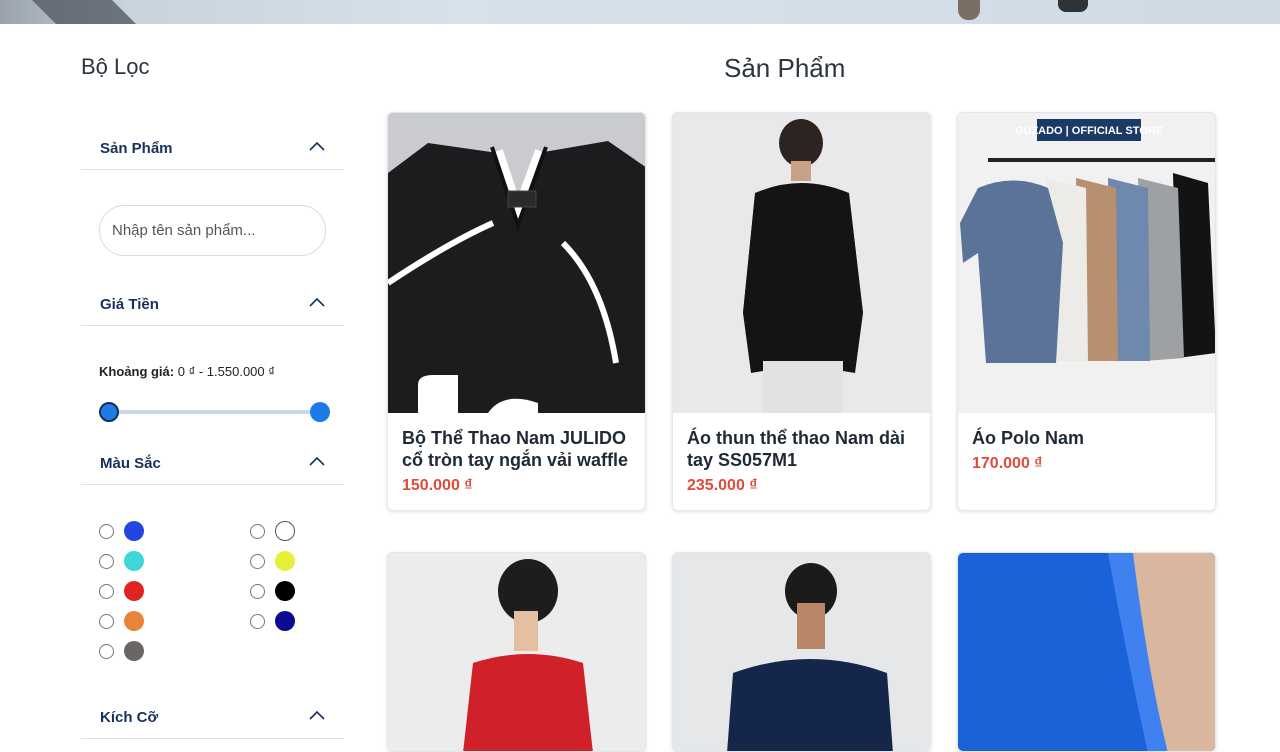  I want to click on product-price: 235.000 ₫, so click(722, 485).